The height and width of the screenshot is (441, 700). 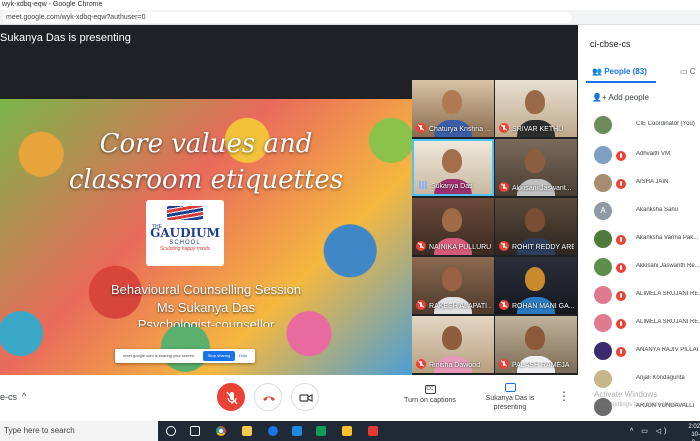 What do you see at coordinates (692, 71) in the screenshot?
I see `tab-chat-label: C` at bounding box center [692, 71].